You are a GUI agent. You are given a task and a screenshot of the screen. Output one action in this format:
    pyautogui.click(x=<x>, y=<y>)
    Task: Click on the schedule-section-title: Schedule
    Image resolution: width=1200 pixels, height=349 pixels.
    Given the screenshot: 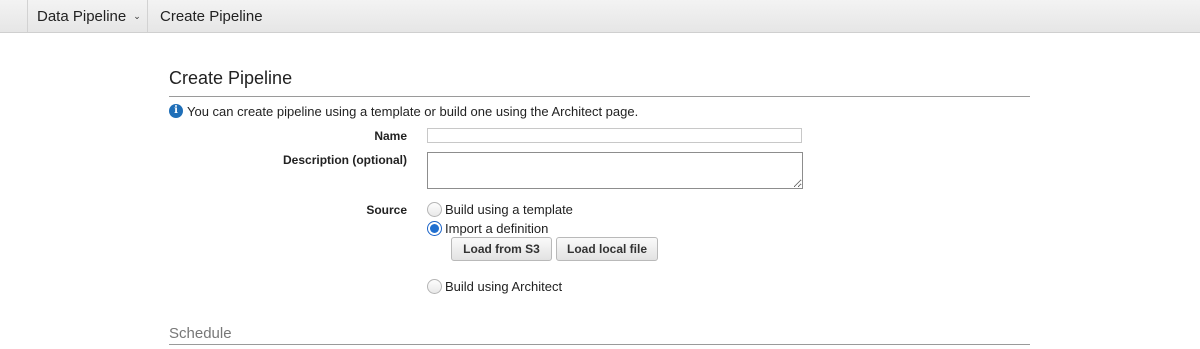 What is the action you would take?
    pyautogui.click(x=200, y=333)
    